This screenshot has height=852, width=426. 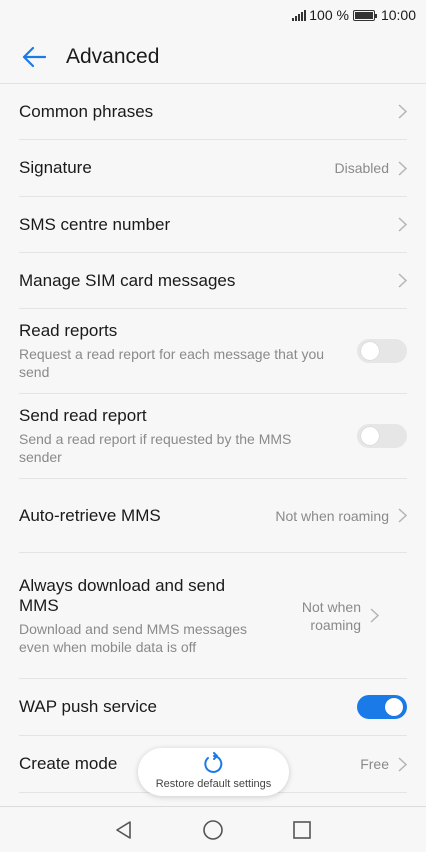 I want to click on setting-title: Signature, so click(x=55, y=167).